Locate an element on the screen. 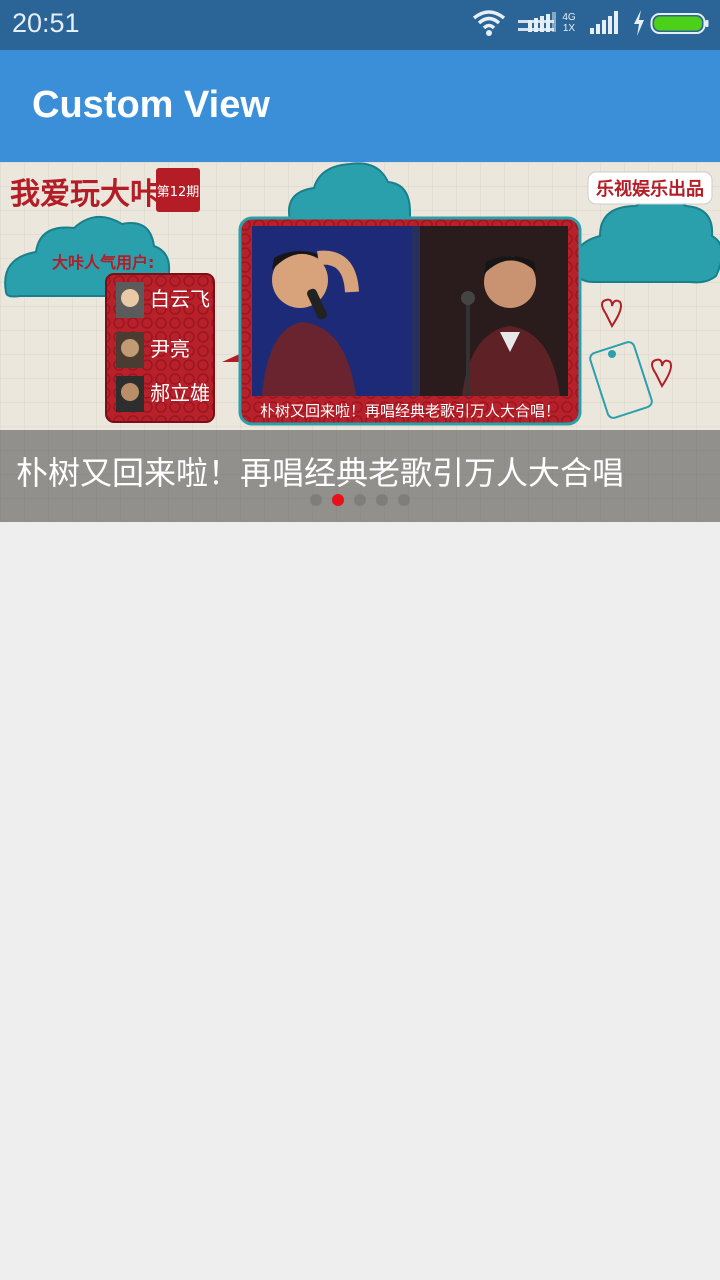 The height and width of the screenshot is (1280, 720). user-name-3: 郝立雄 is located at coordinates (180, 393).